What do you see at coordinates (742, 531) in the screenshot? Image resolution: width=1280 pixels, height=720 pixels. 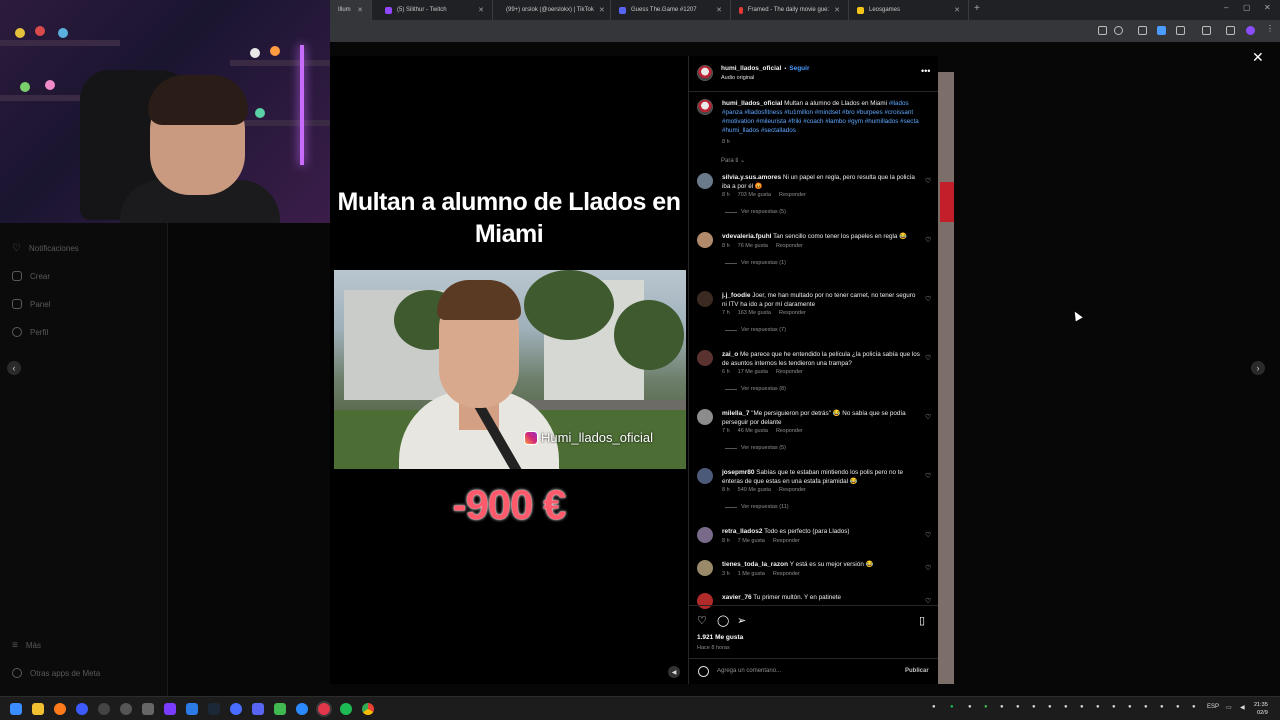 I see `commenter-username: retra_llados2` at bounding box center [742, 531].